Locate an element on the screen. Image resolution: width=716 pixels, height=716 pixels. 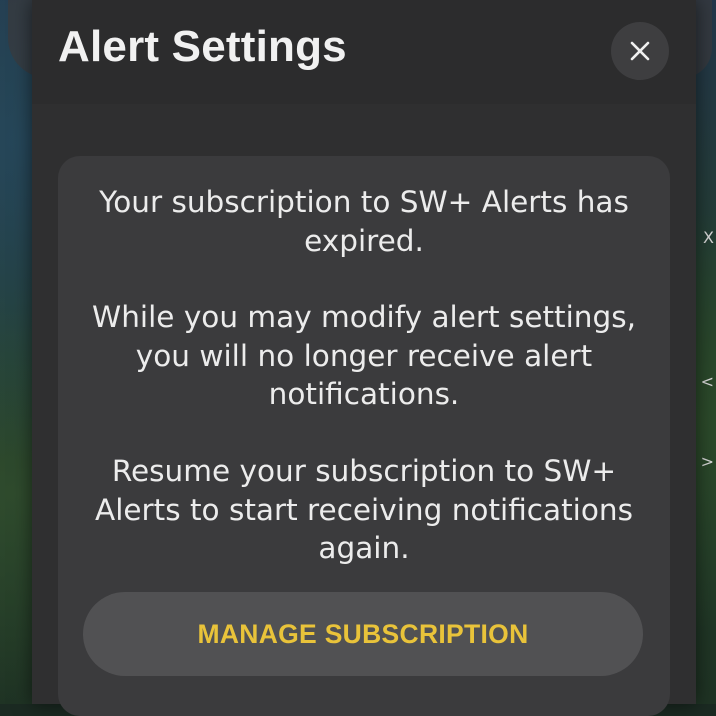
dialog-title: Alert Settings is located at coordinates (202, 46).